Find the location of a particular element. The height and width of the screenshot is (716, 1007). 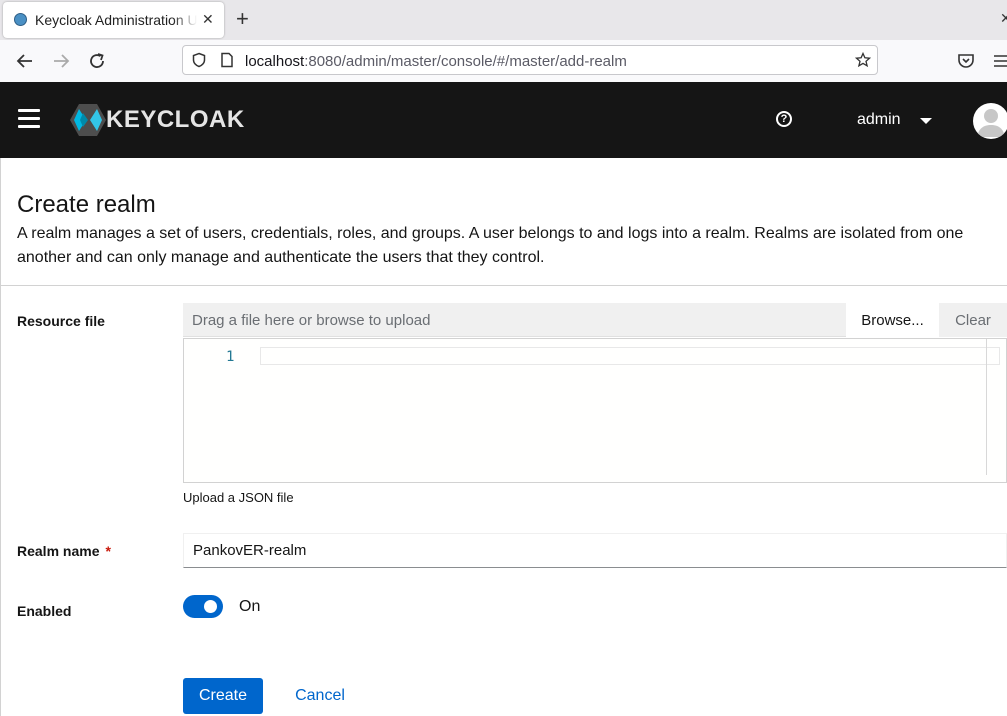

cancel-button: Cancel is located at coordinates (320, 696).